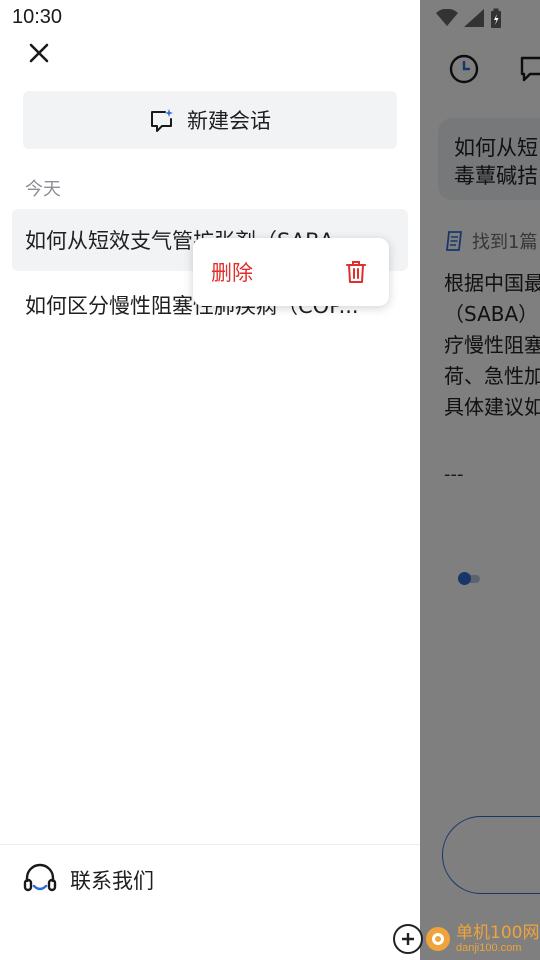  I want to click on system-icons, so click(469, 18).